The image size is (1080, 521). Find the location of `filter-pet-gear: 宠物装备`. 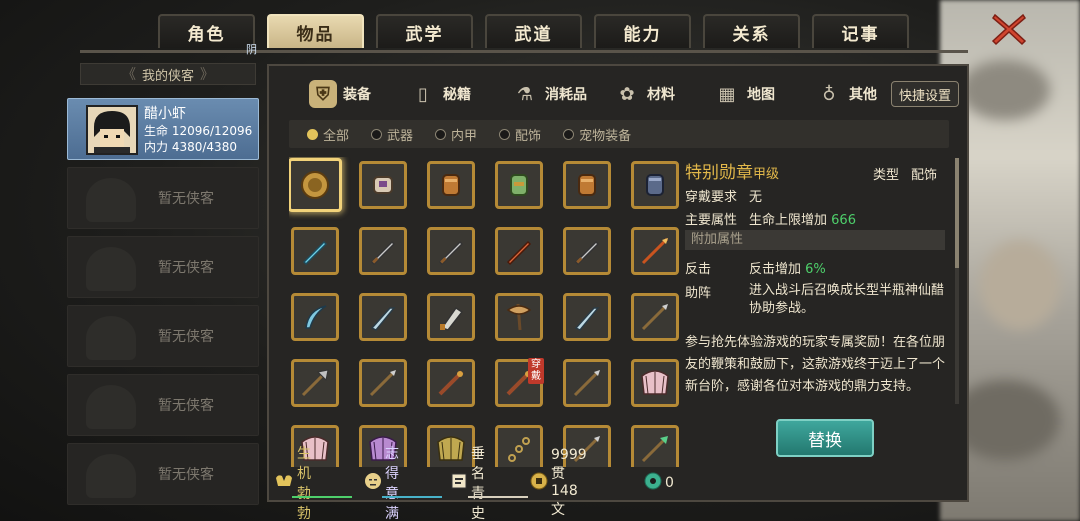

filter-pet-gear: 宠物装备 is located at coordinates (597, 134).